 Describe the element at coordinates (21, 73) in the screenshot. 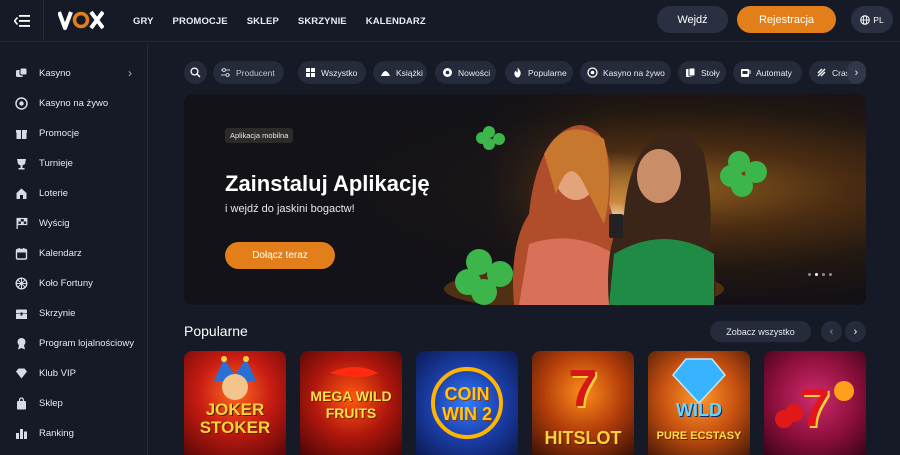

I see `dice-icon` at that location.